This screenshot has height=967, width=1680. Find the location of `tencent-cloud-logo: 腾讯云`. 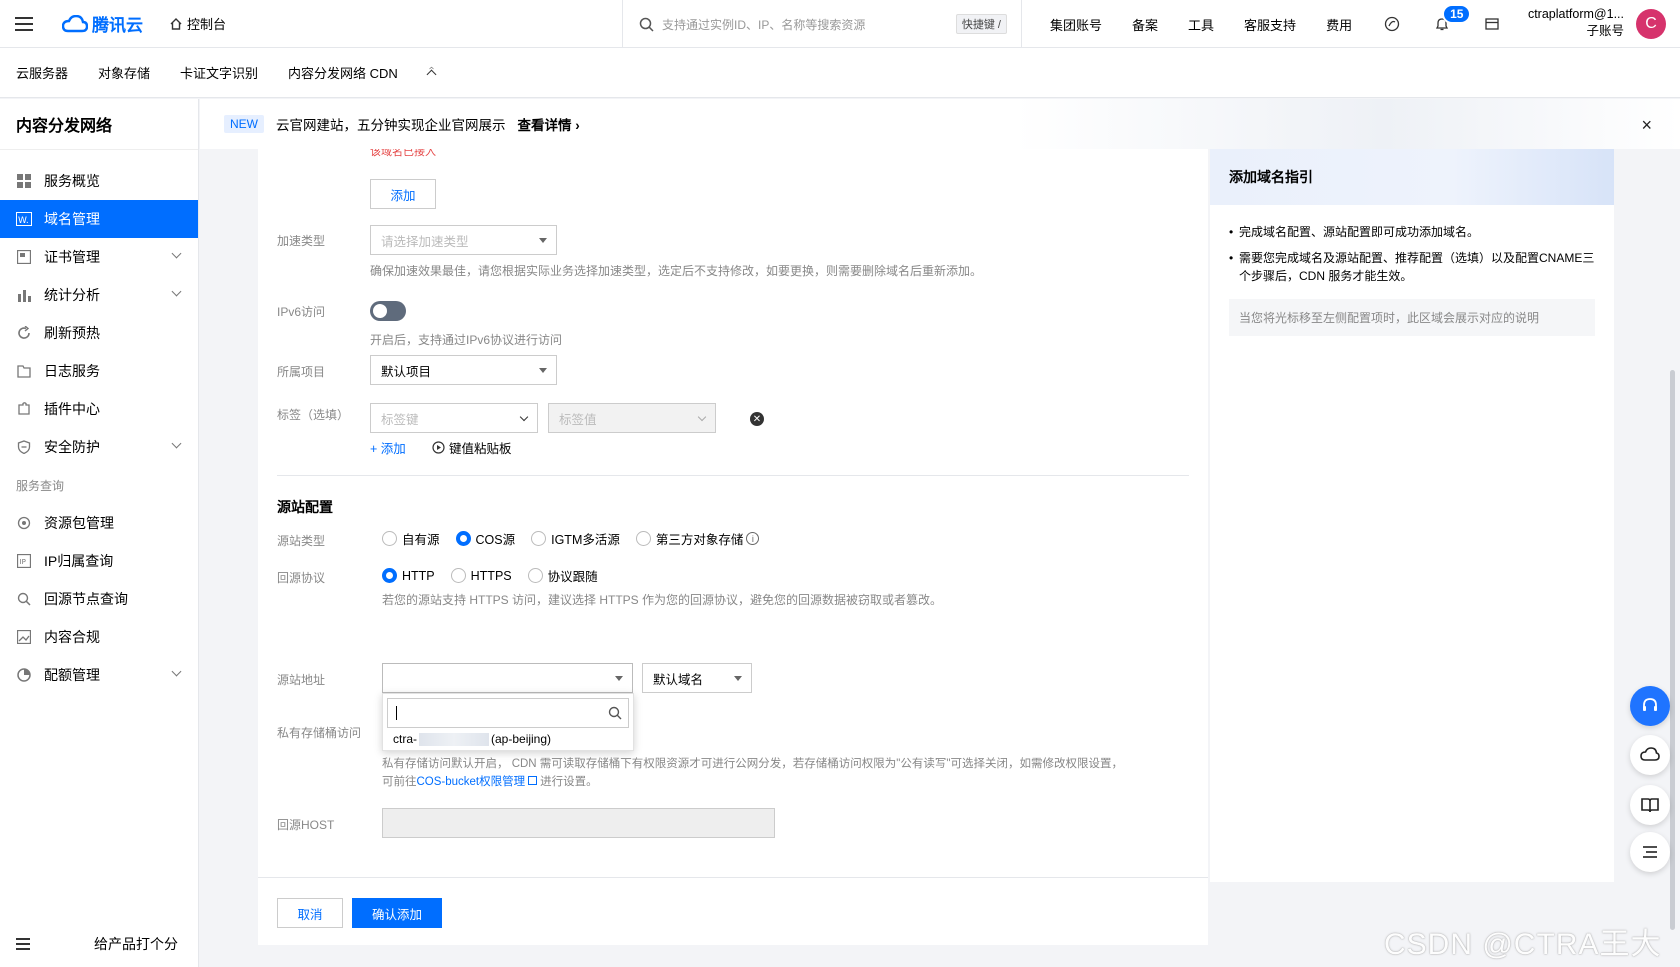

tencent-cloud-logo: 腾讯云 is located at coordinates (102, 23).